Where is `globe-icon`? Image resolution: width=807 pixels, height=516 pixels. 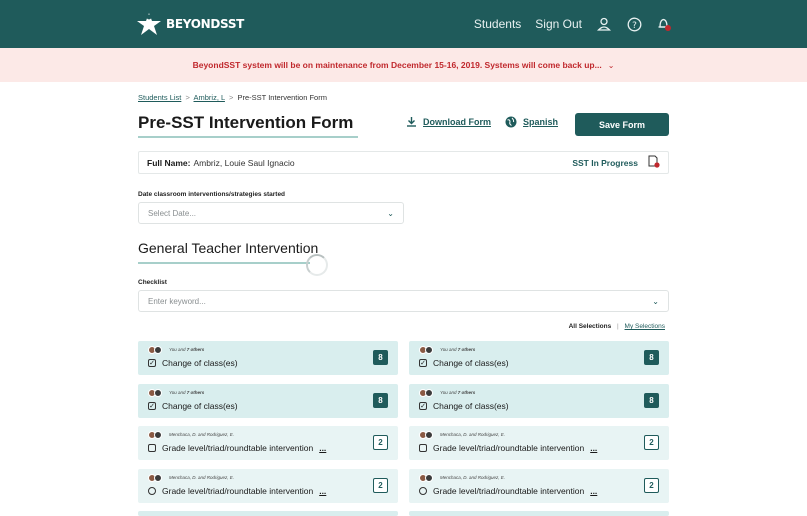 globe-icon is located at coordinates (511, 122).